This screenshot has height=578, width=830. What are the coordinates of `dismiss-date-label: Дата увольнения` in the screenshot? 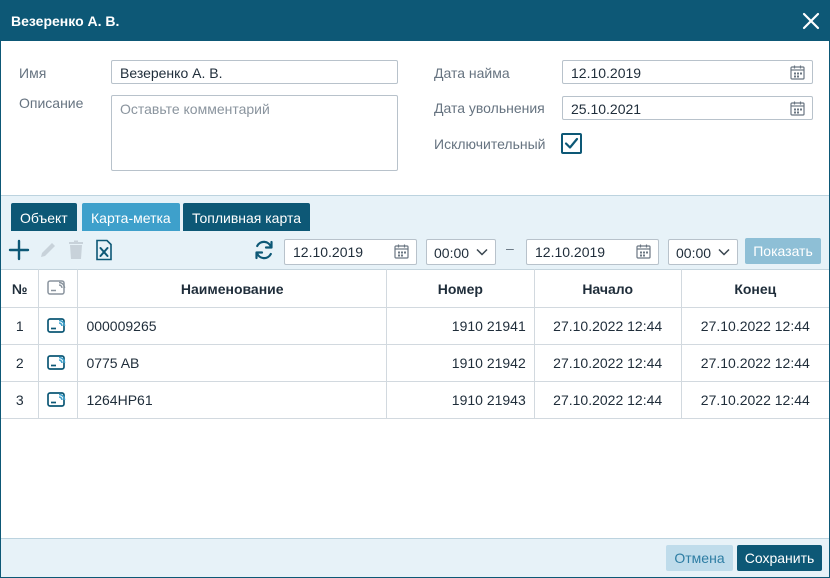 It's located at (489, 108).